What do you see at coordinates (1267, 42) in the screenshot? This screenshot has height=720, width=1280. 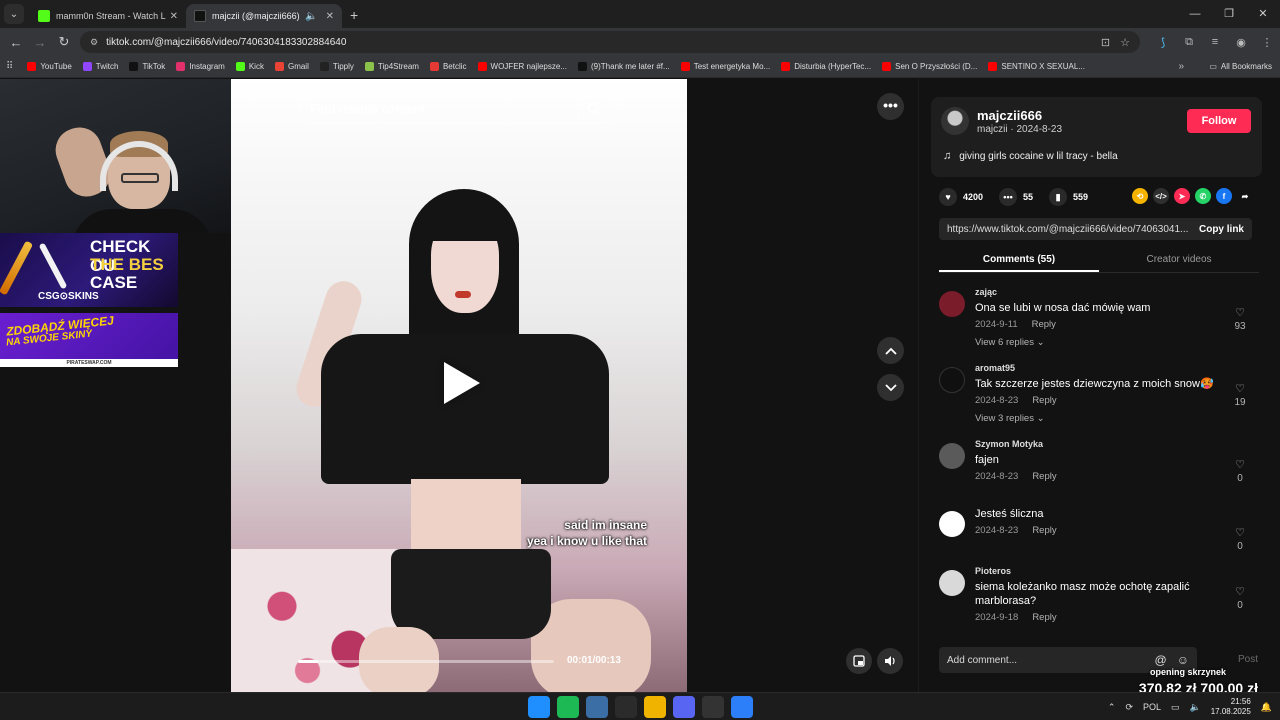 I see `menu-icon: ⋮` at bounding box center [1267, 42].